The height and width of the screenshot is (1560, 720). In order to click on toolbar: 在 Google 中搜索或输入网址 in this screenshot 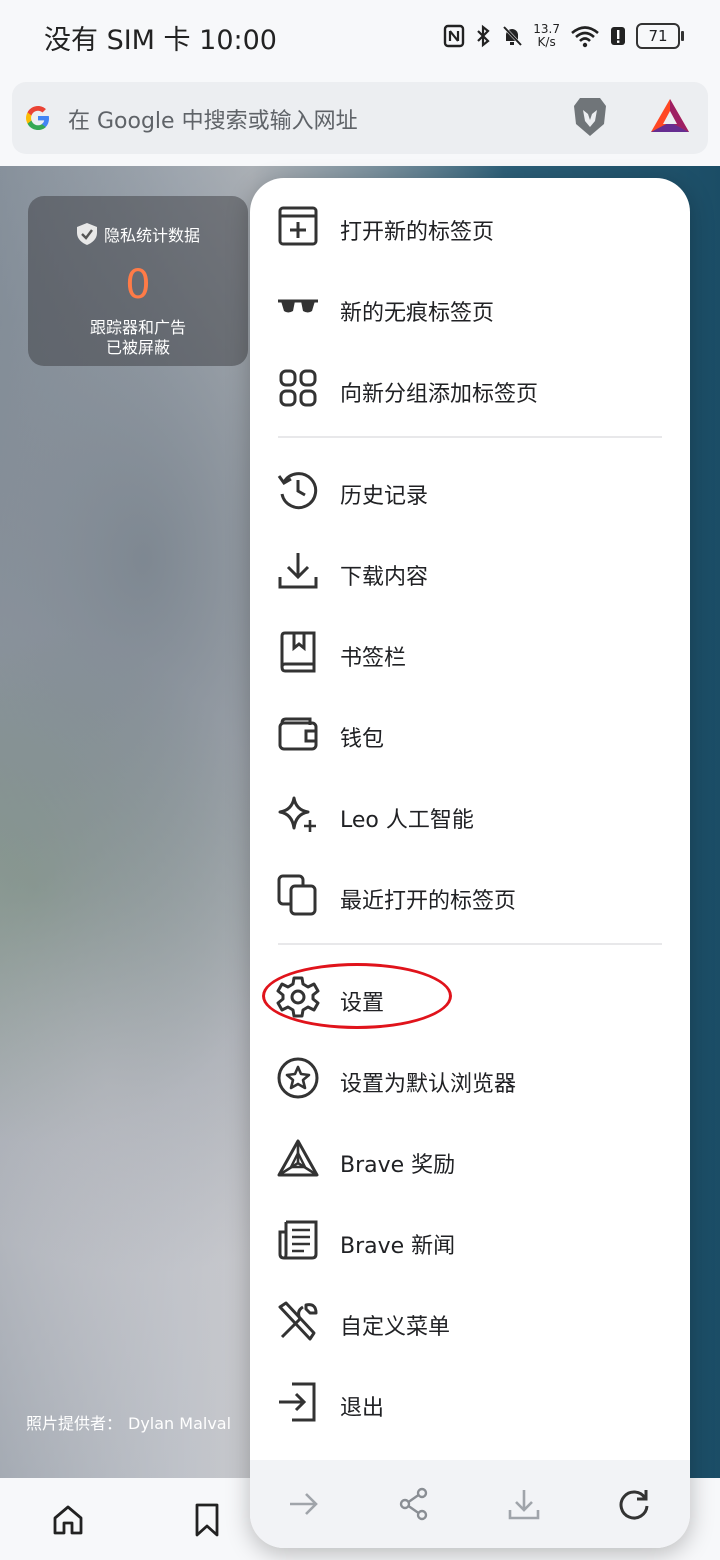, I will do `click(360, 120)`.